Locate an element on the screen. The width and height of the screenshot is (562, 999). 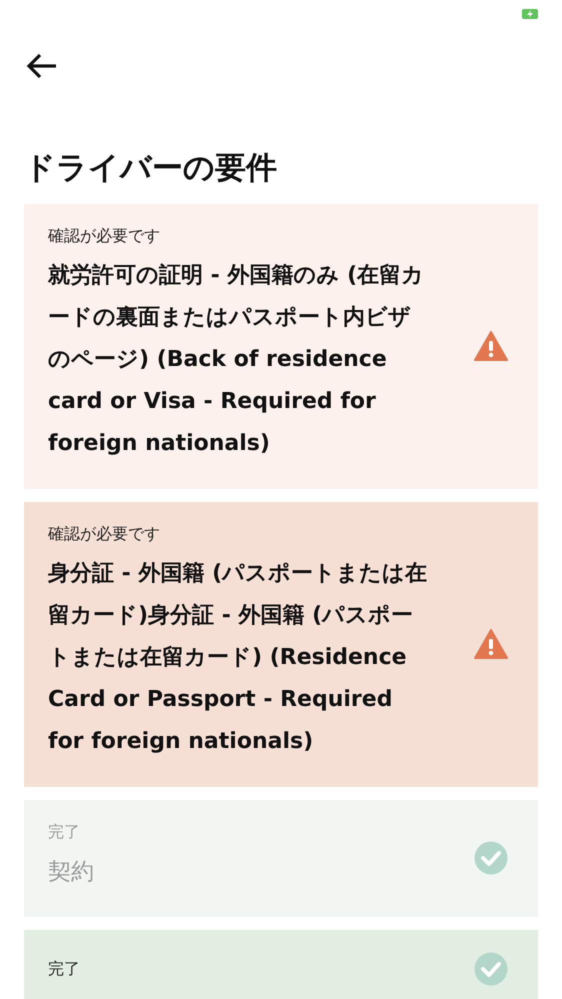
requirement-card: 完了 is located at coordinates (281, 964).